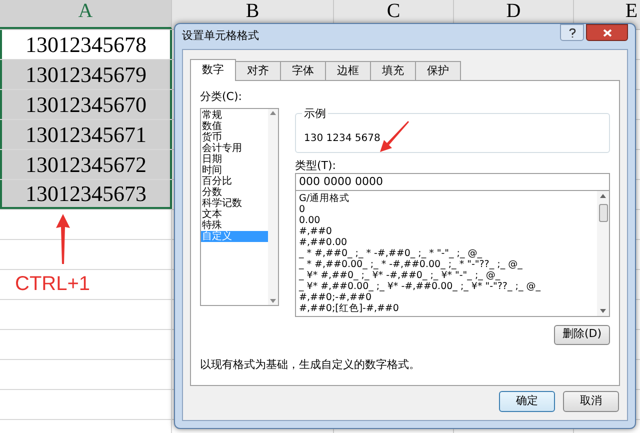  I want to click on list-item: 特殊, so click(234, 225).